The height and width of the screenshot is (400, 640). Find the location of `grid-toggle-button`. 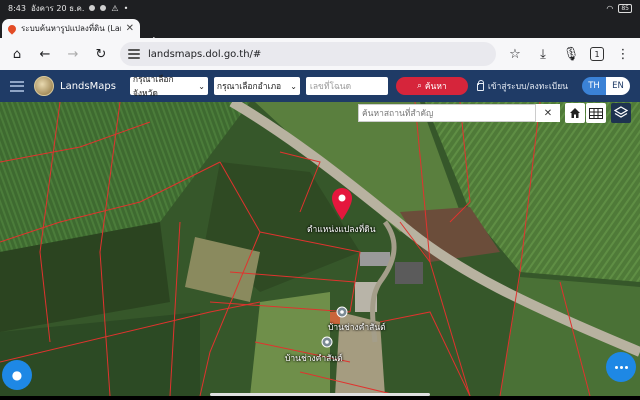

grid-toggle-button is located at coordinates (596, 113).